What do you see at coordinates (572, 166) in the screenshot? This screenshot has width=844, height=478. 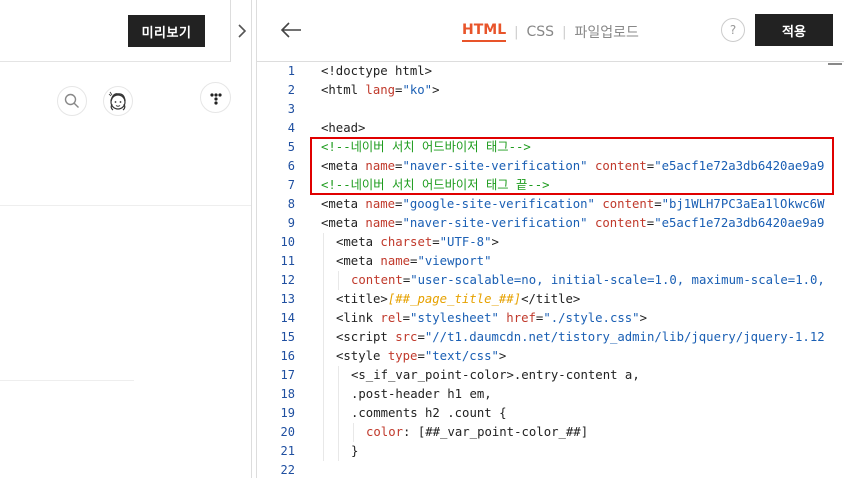 I see `annotation-highlight-box` at bounding box center [572, 166].